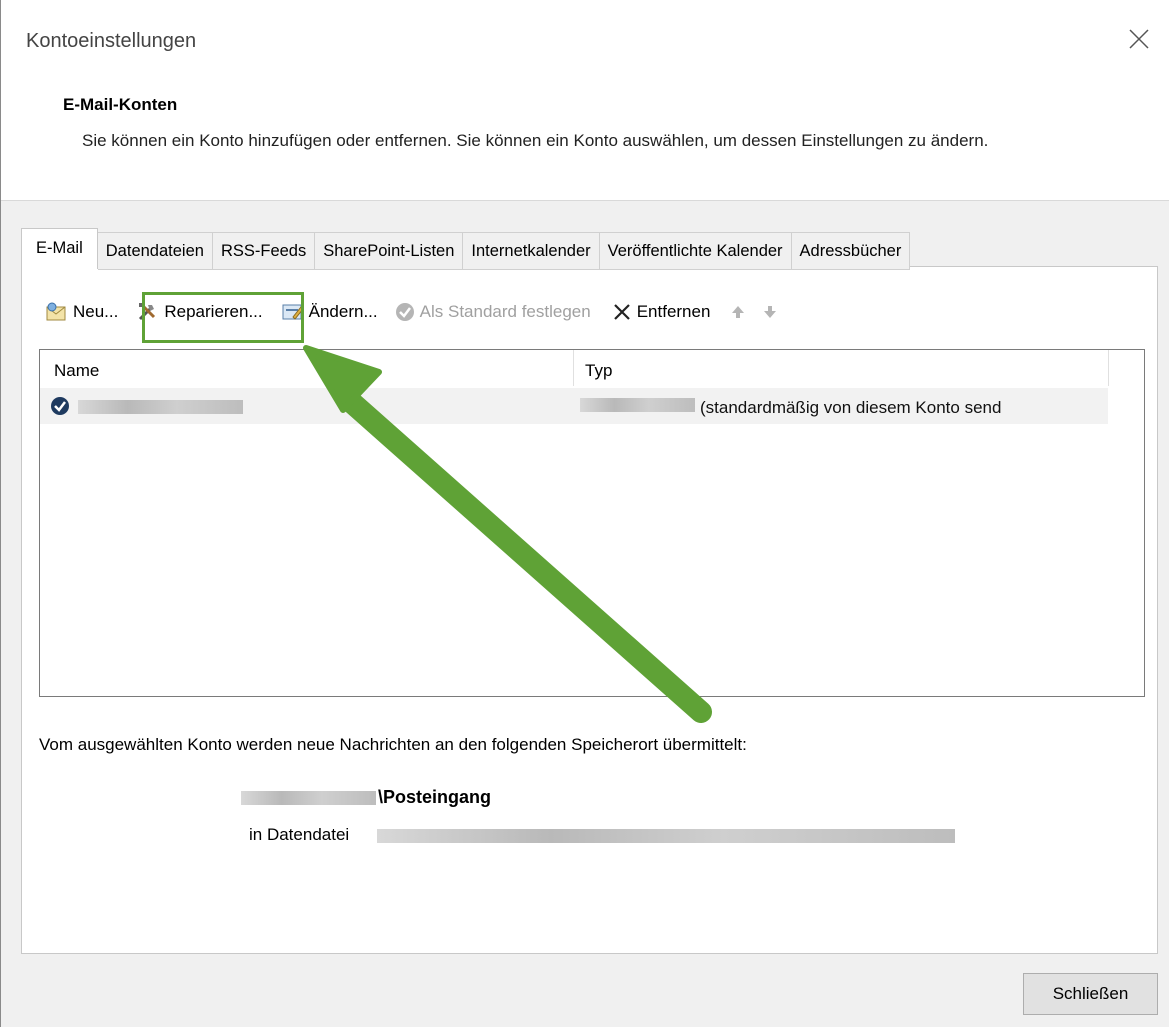 This screenshot has height=1027, width=1169. I want to click on arrow-up-icon, so click(738, 312).